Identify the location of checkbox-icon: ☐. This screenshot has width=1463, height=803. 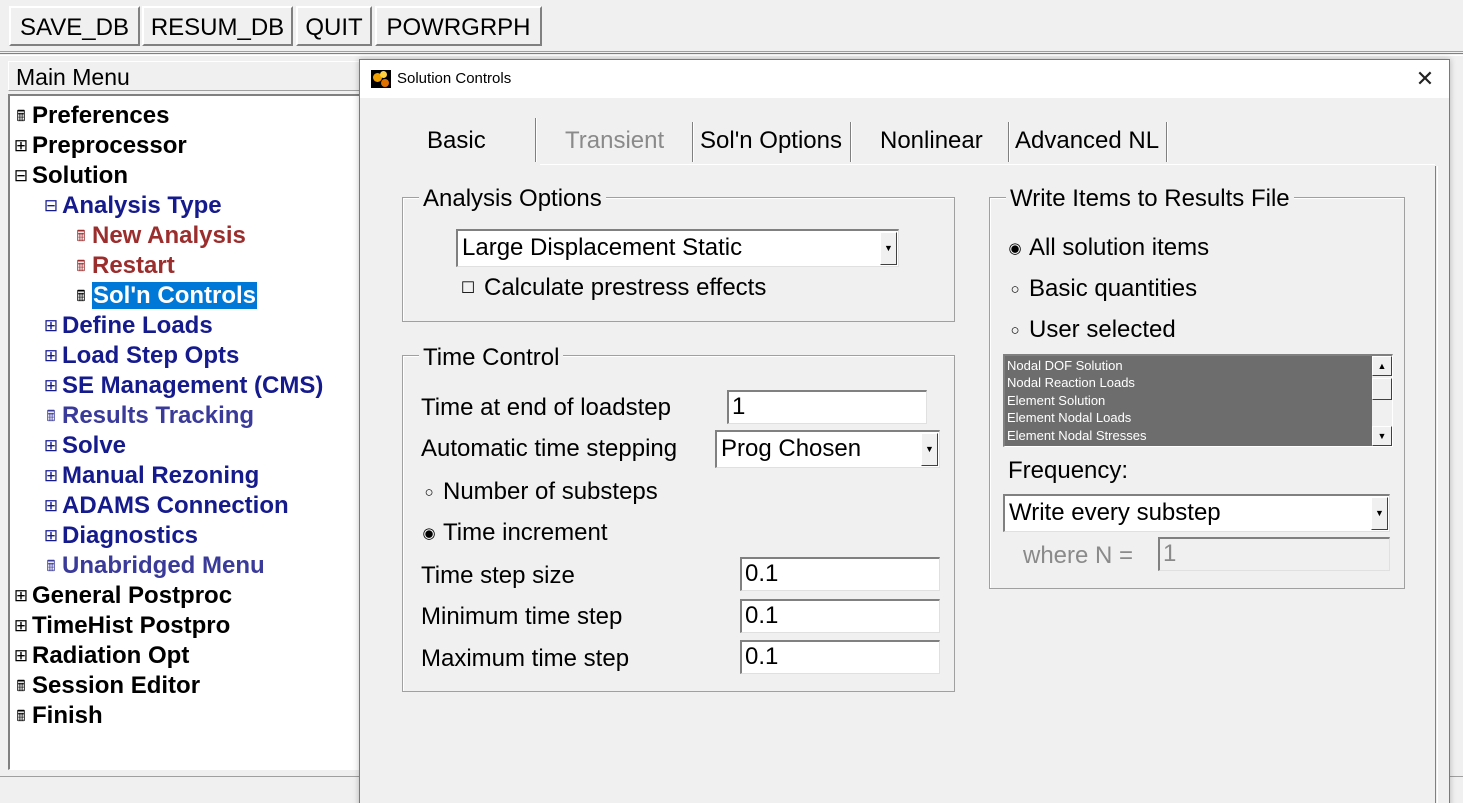
(468, 289).